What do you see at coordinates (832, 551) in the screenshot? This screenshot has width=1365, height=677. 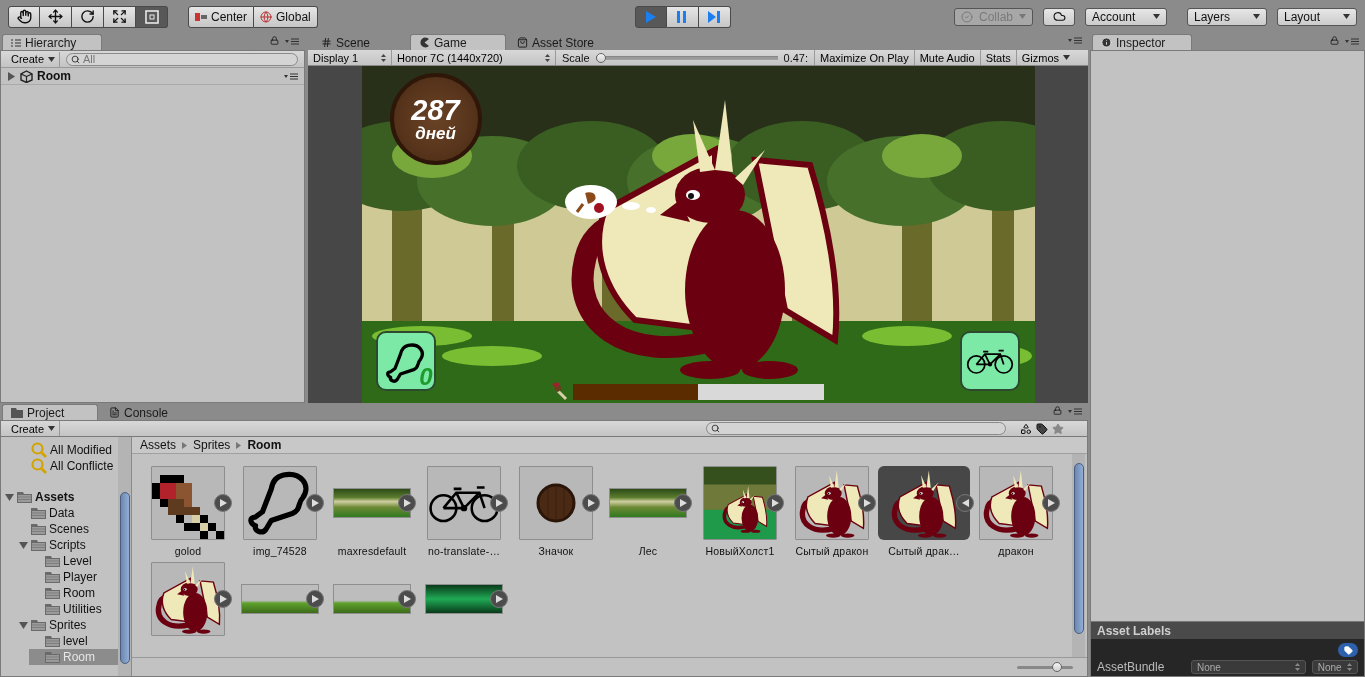 I see `asset-name: Сытый дракон` at bounding box center [832, 551].